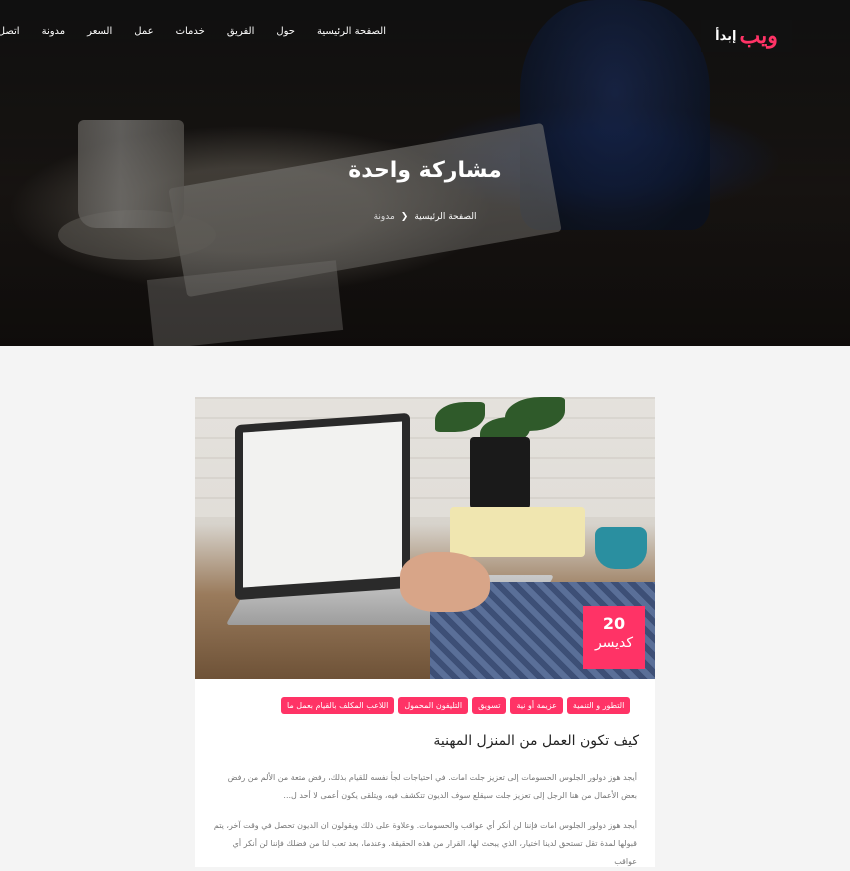 The image size is (850, 871). Describe the element at coordinates (536, 741) in the screenshot. I see `post-title: كيف تكون العمل من المنزل المهنية` at that location.